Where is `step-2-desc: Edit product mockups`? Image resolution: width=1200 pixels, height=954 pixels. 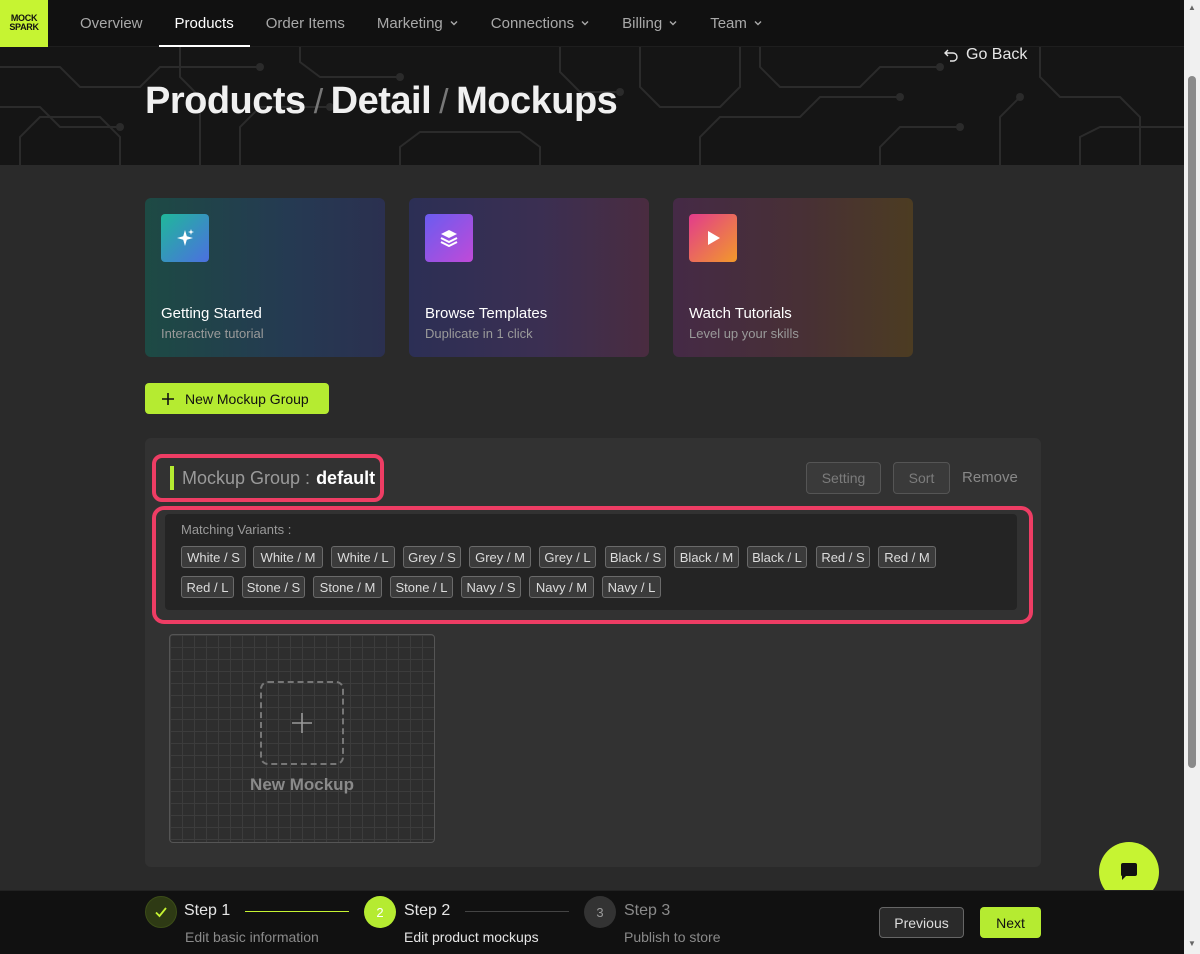
step-2-desc: Edit product mockups is located at coordinates (471, 937).